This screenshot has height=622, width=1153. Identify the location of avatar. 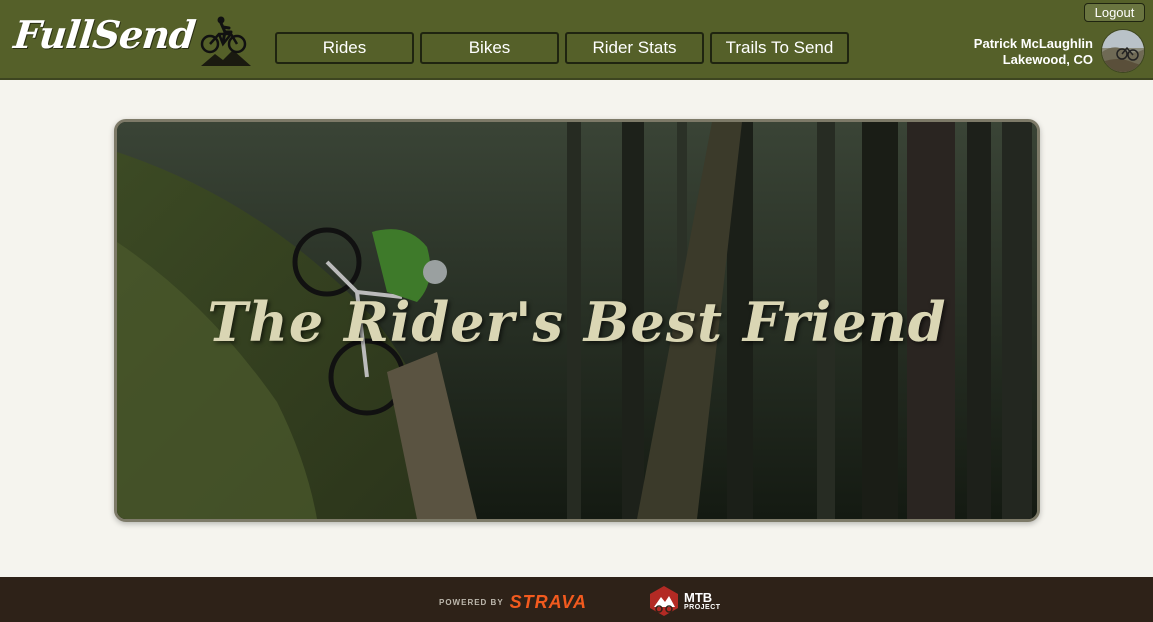
(1123, 51).